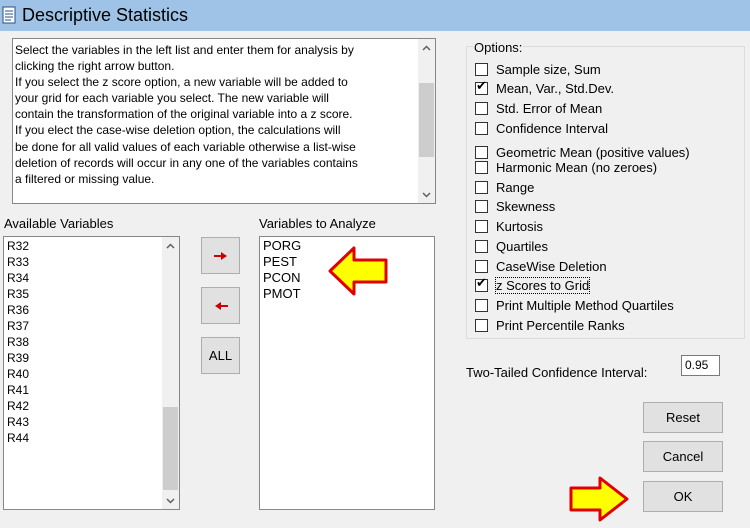 This screenshot has width=750, height=528. What do you see at coordinates (220, 355) in the screenshot?
I see `move-all-button: ALL` at bounding box center [220, 355].